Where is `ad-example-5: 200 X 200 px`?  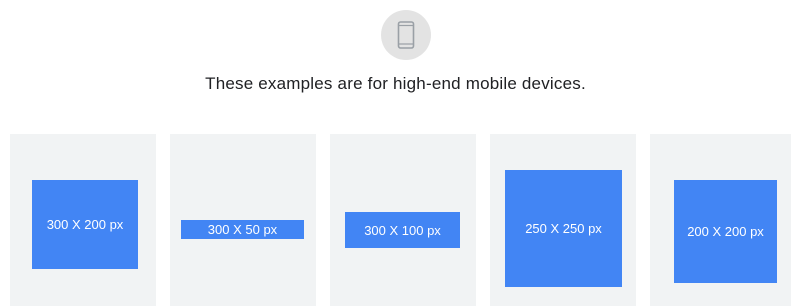
ad-example-5: 200 X 200 px is located at coordinates (725, 231).